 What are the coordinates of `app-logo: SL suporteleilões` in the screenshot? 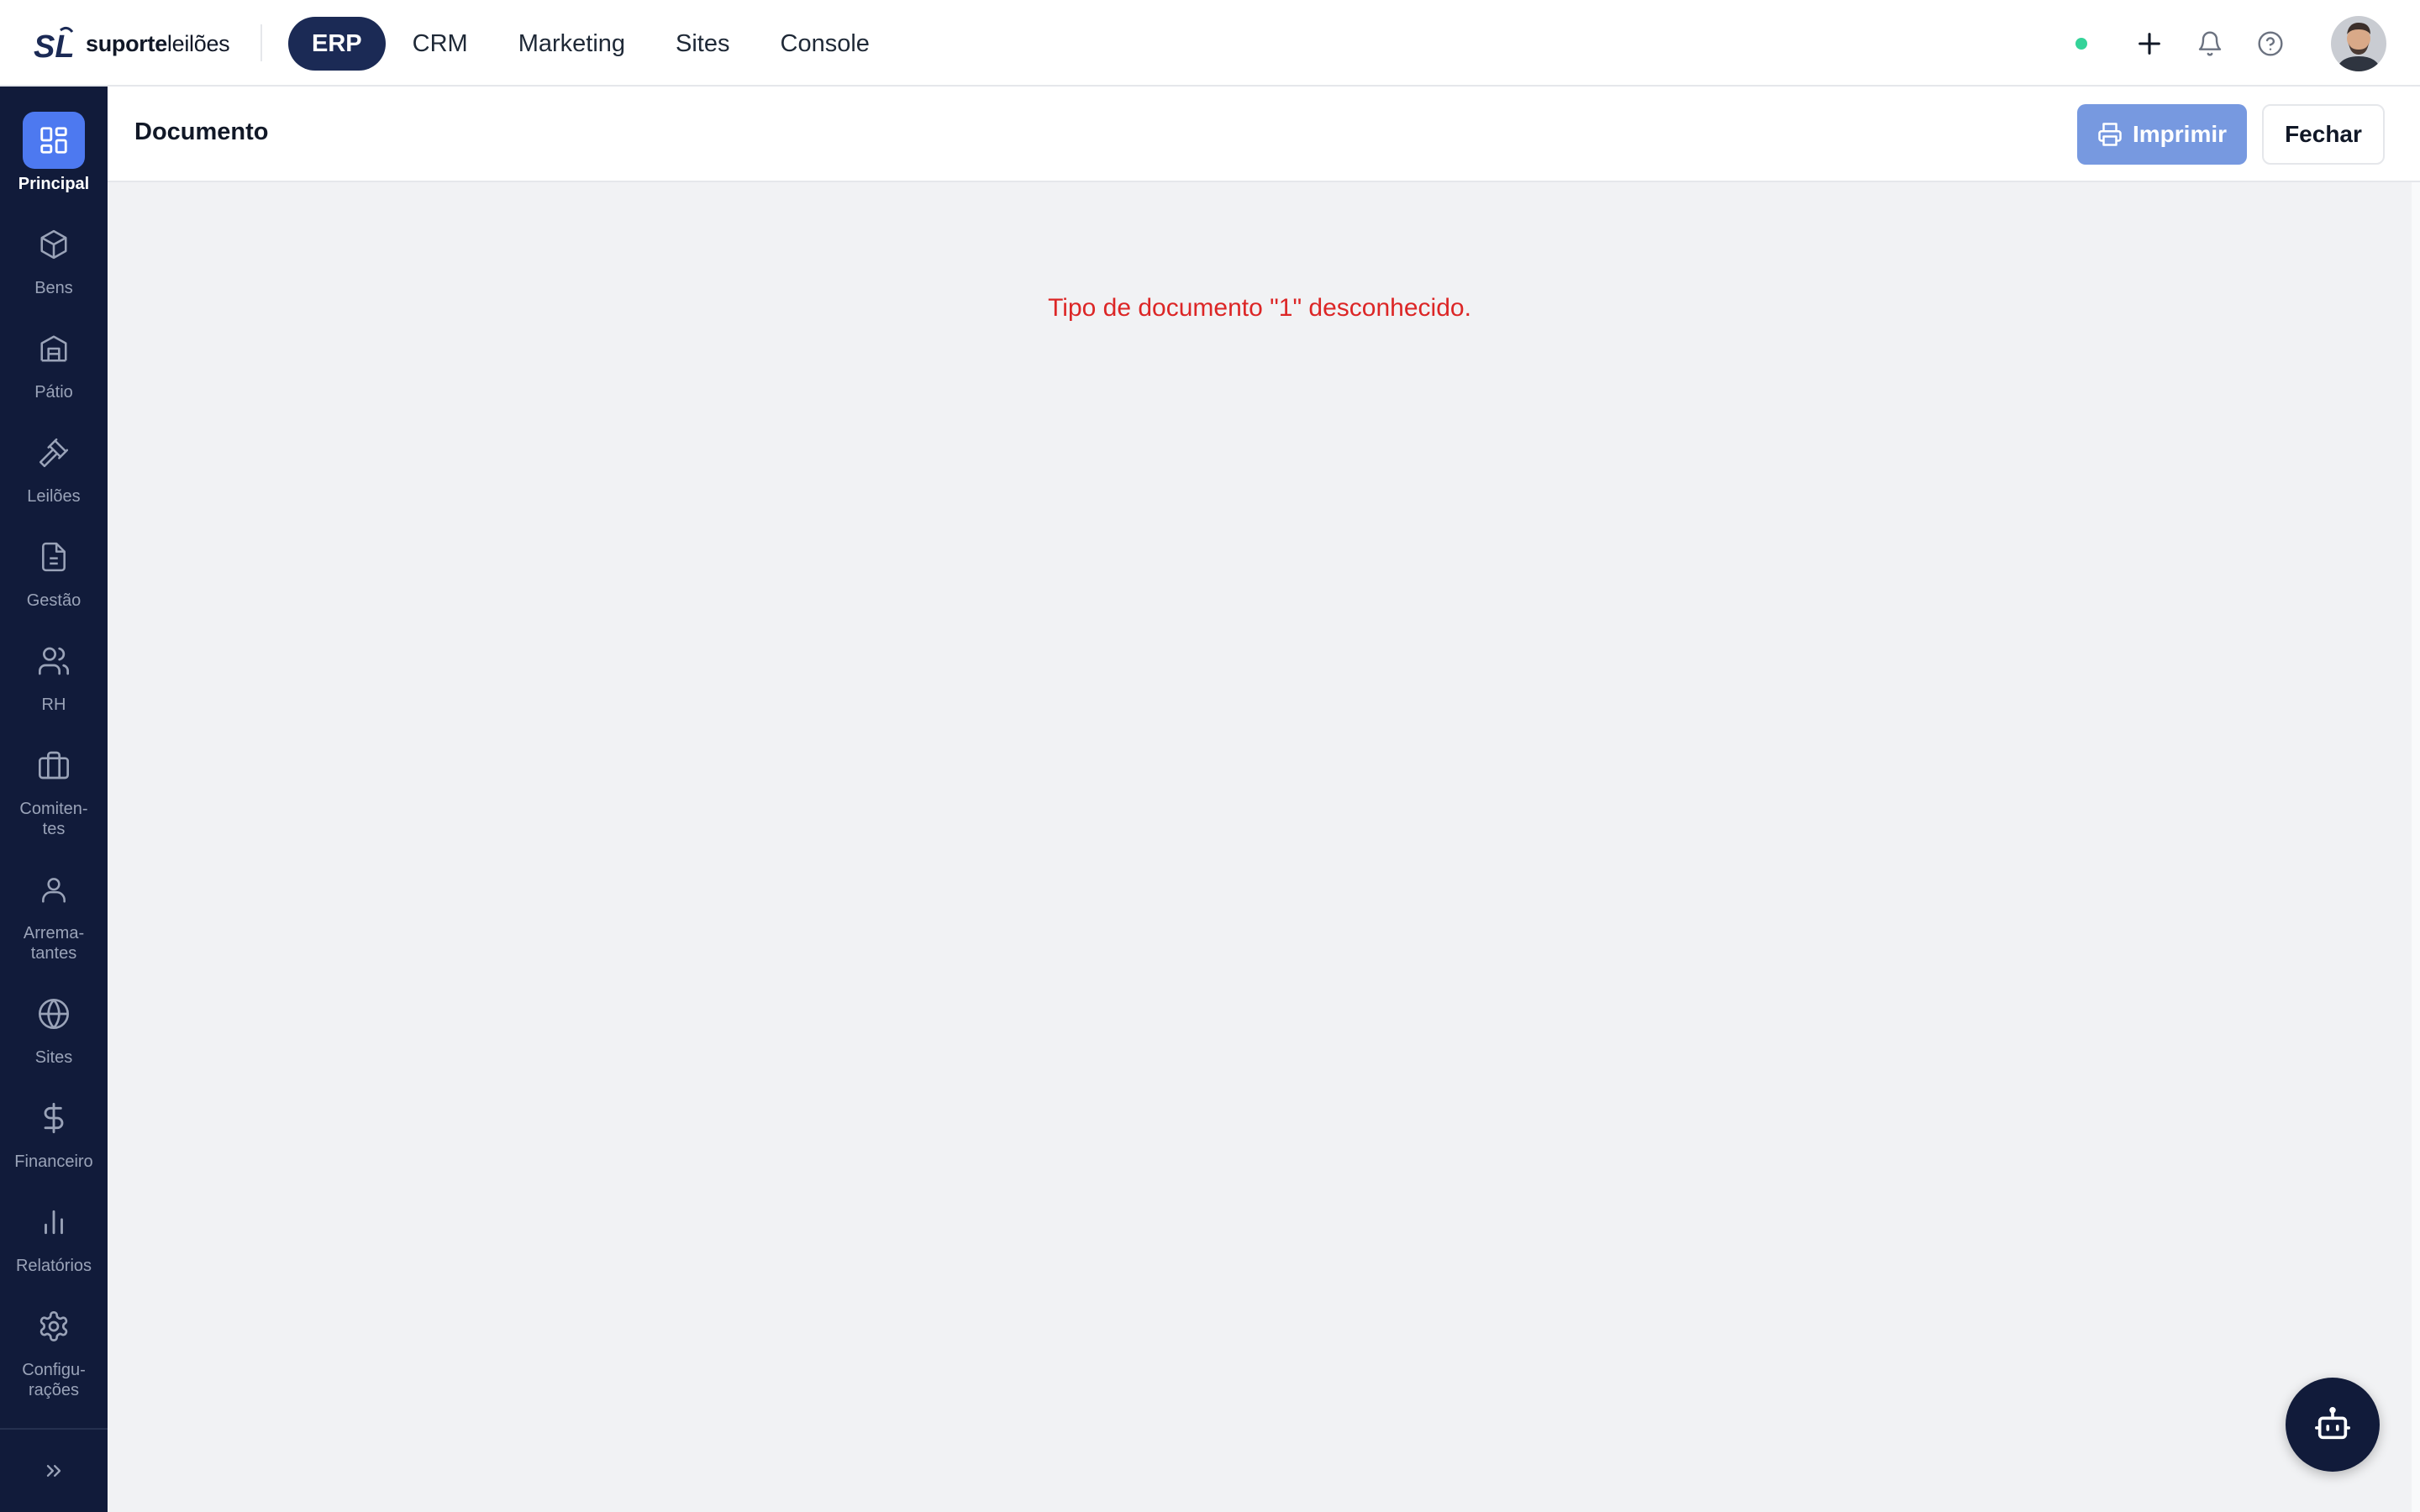 It's located at (131, 44).